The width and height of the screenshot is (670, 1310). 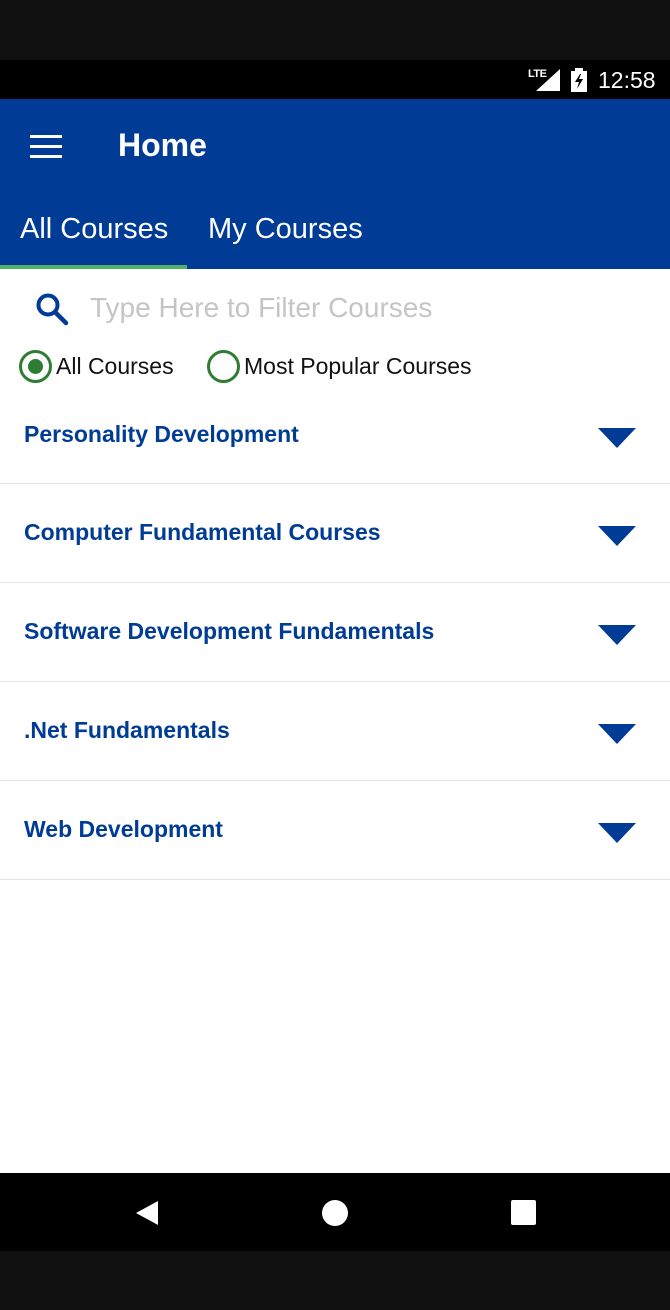 What do you see at coordinates (358, 366) in the screenshot?
I see `radio-label: Most Popular Courses` at bounding box center [358, 366].